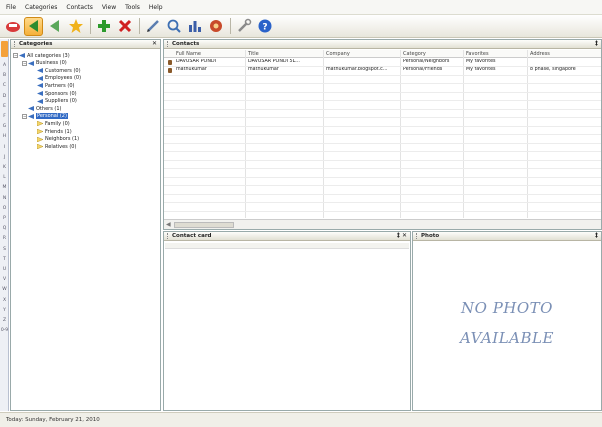  What do you see at coordinates (596, 43) in the screenshot?
I see `contacts-pin-button: ‡` at bounding box center [596, 43].